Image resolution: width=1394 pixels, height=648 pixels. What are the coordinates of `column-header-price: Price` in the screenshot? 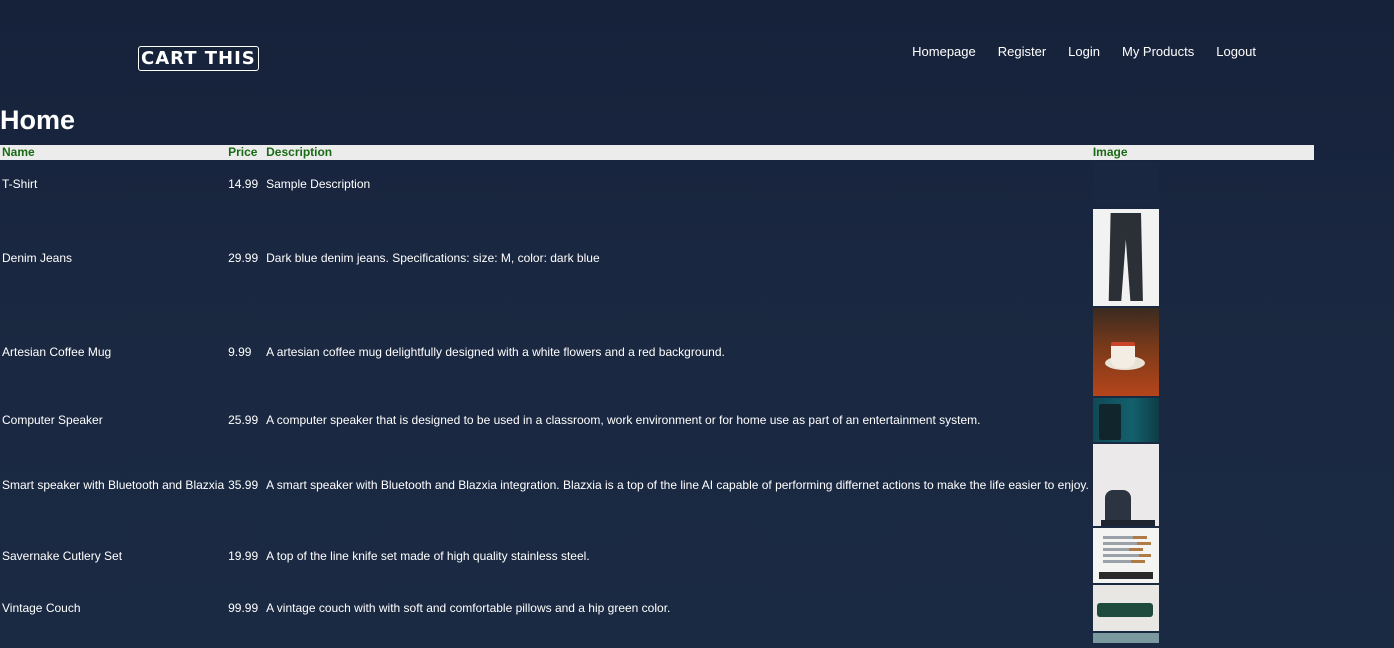 It's located at (245, 152).